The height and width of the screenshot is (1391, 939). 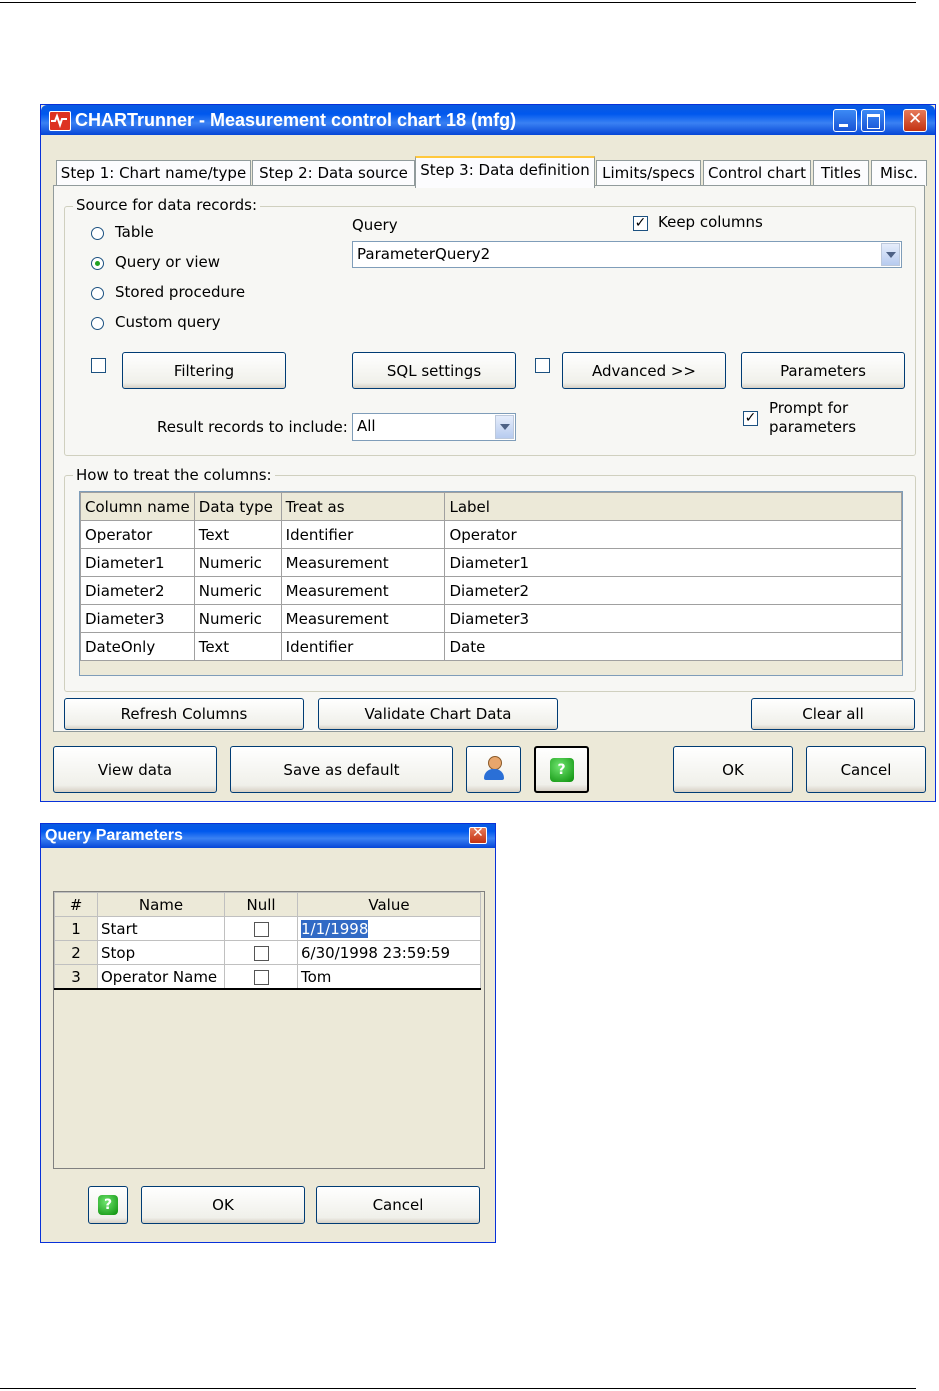 I want to click on sql-settings-button: SQL settings, so click(x=434, y=370).